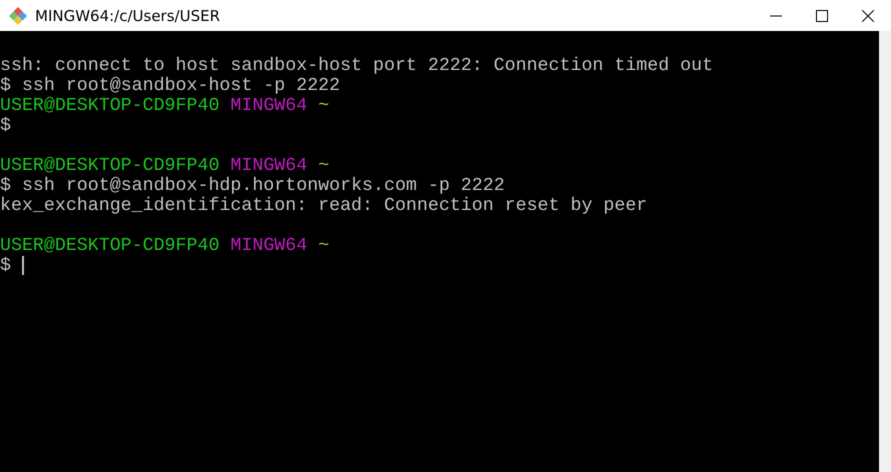  What do you see at coordinates (868, 16) in the screenshot?
I see `close-icon` at bounding box center [868, 16].